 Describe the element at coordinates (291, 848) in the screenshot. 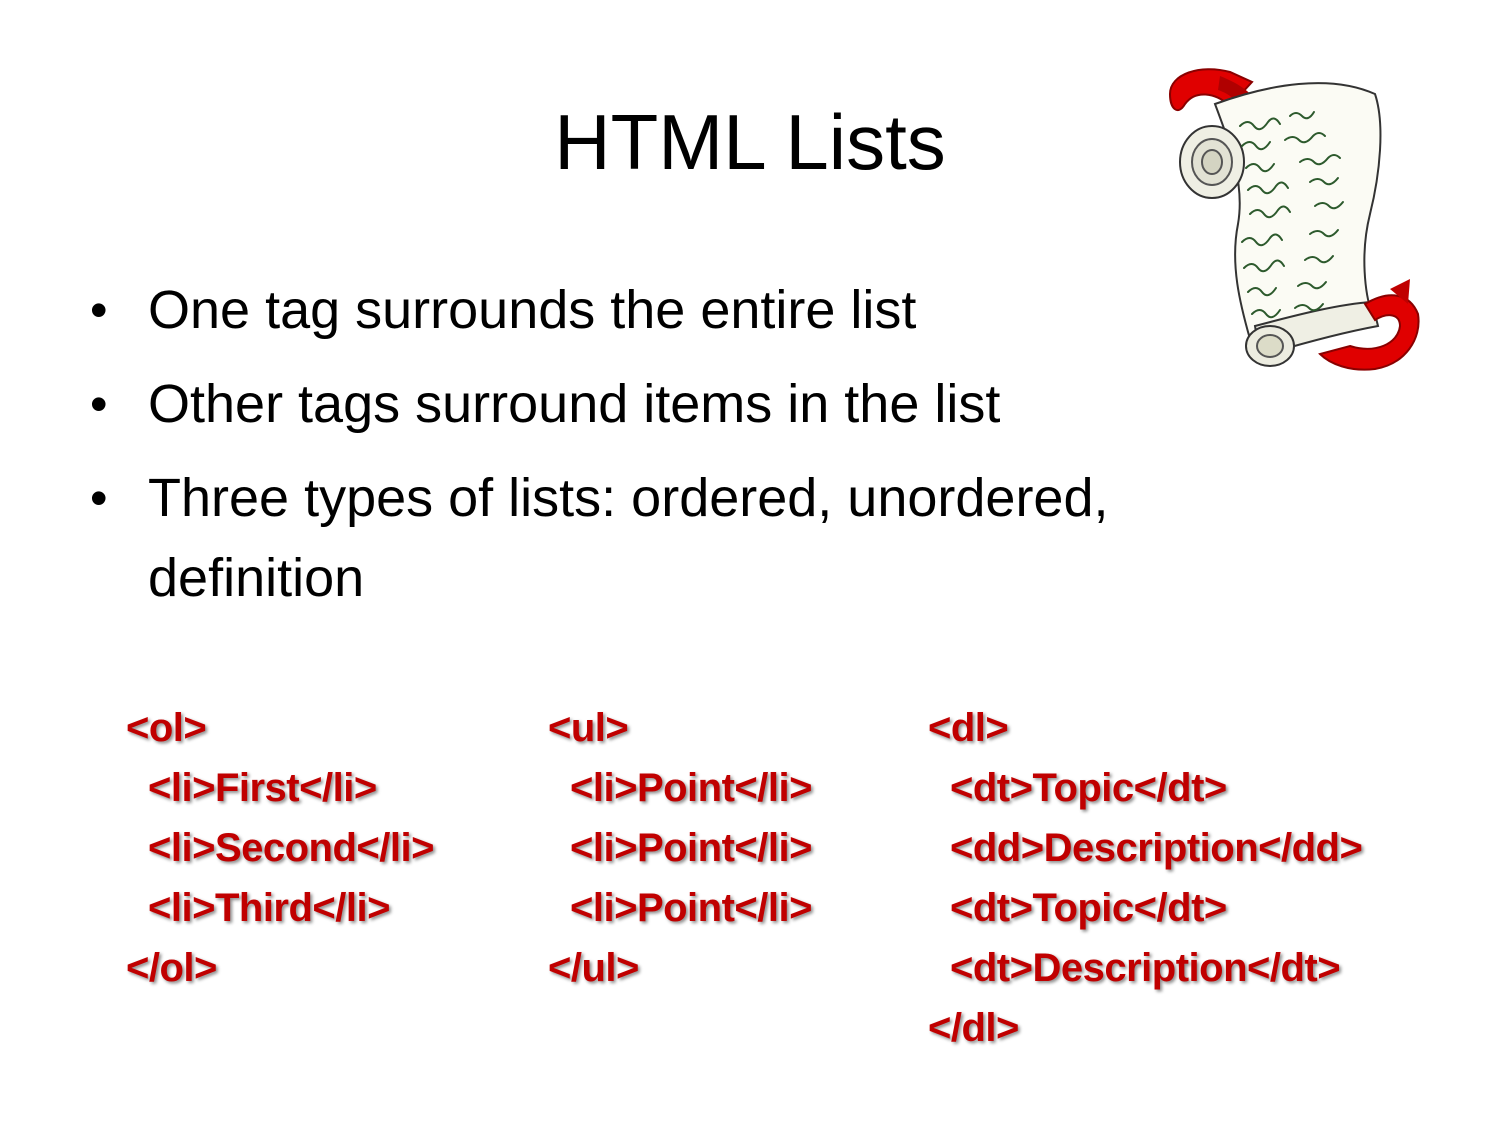

I see `code-item: <li>Second</li>` at that location.